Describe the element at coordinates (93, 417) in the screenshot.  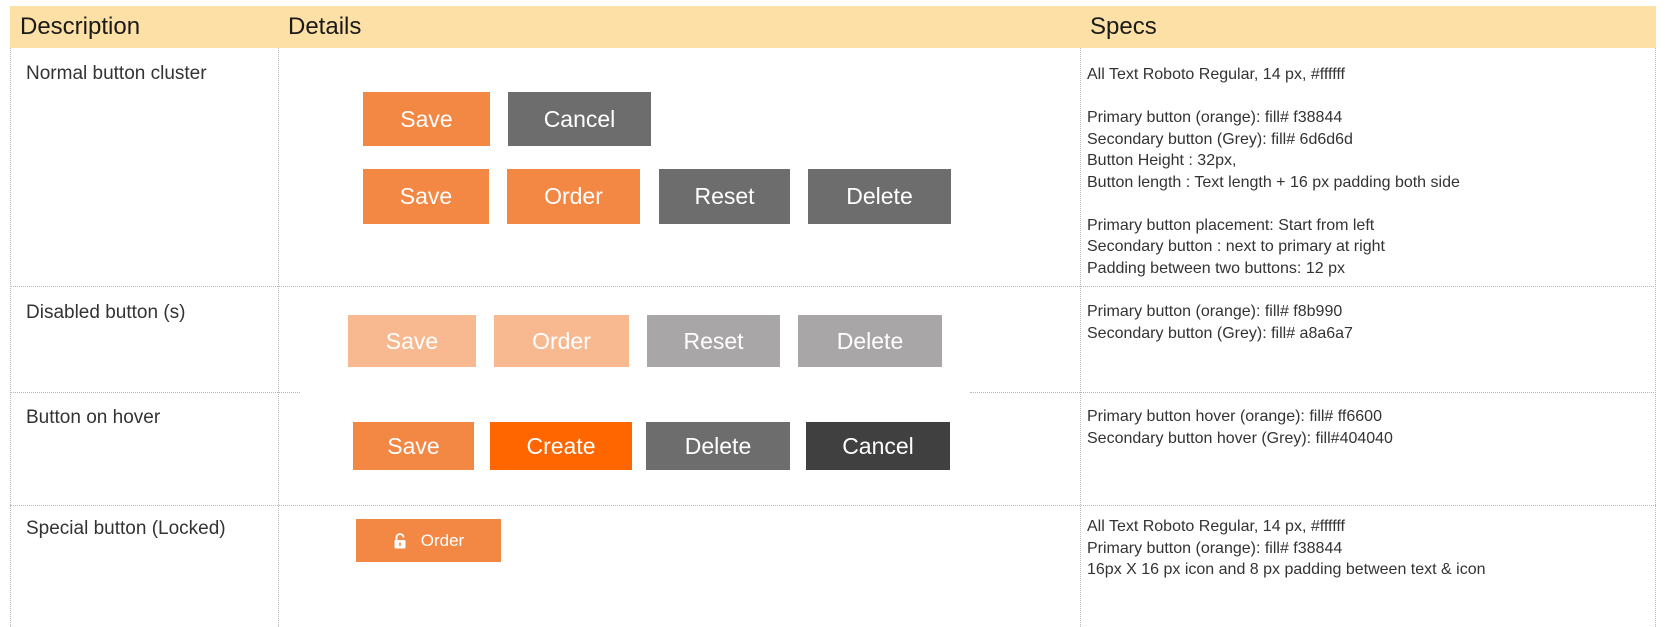
I see `row-description: Button on hover` at that location.